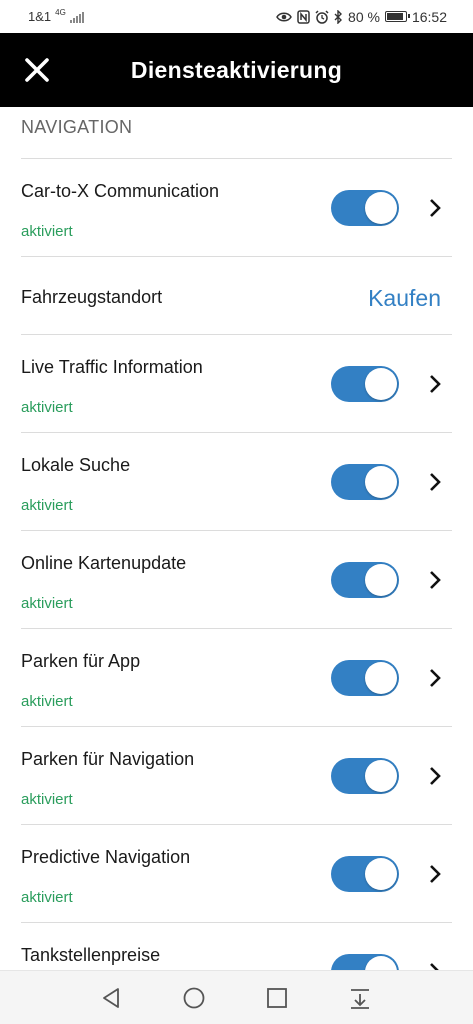  What do you see at coordinates (76, 17) in the screenshot?
I see `signal-icon` at bounding box center [76, 17].